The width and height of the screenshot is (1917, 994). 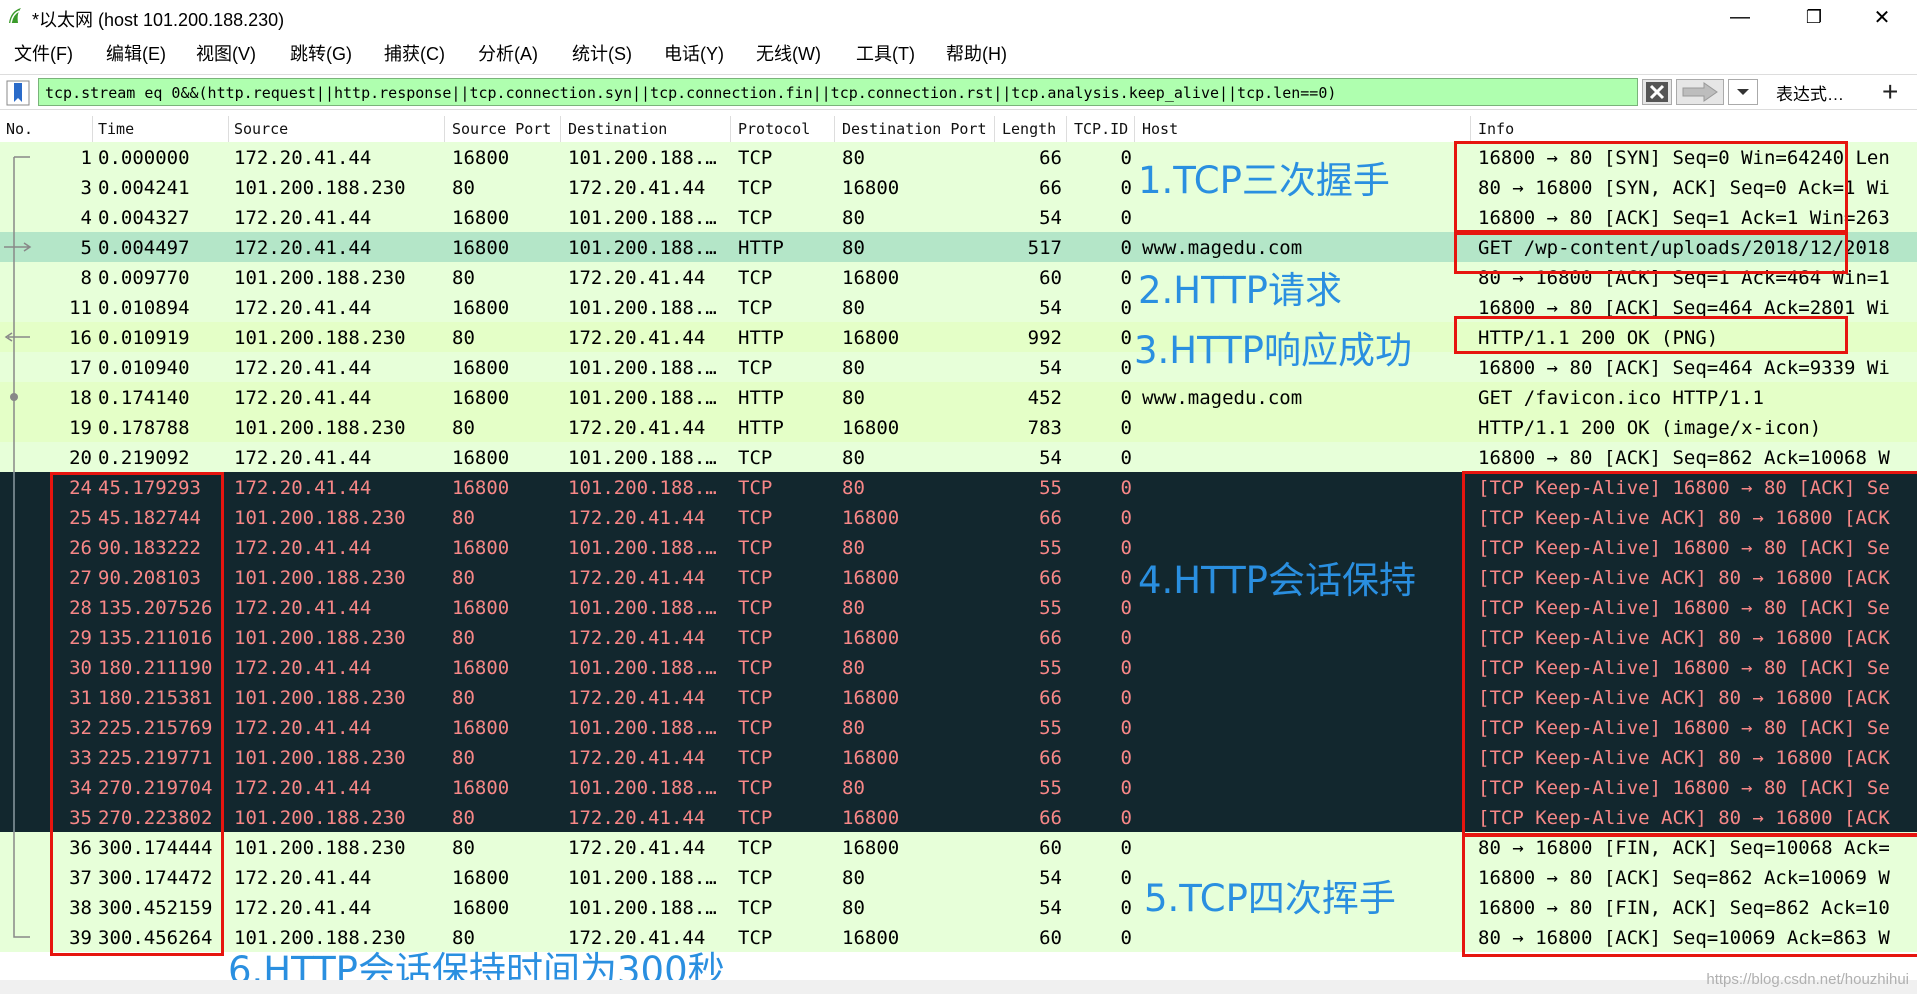 What do you see at coordinates (80, 938) in the screenshot?
I see `packet-no: 39` at bounding box center [80, 938].